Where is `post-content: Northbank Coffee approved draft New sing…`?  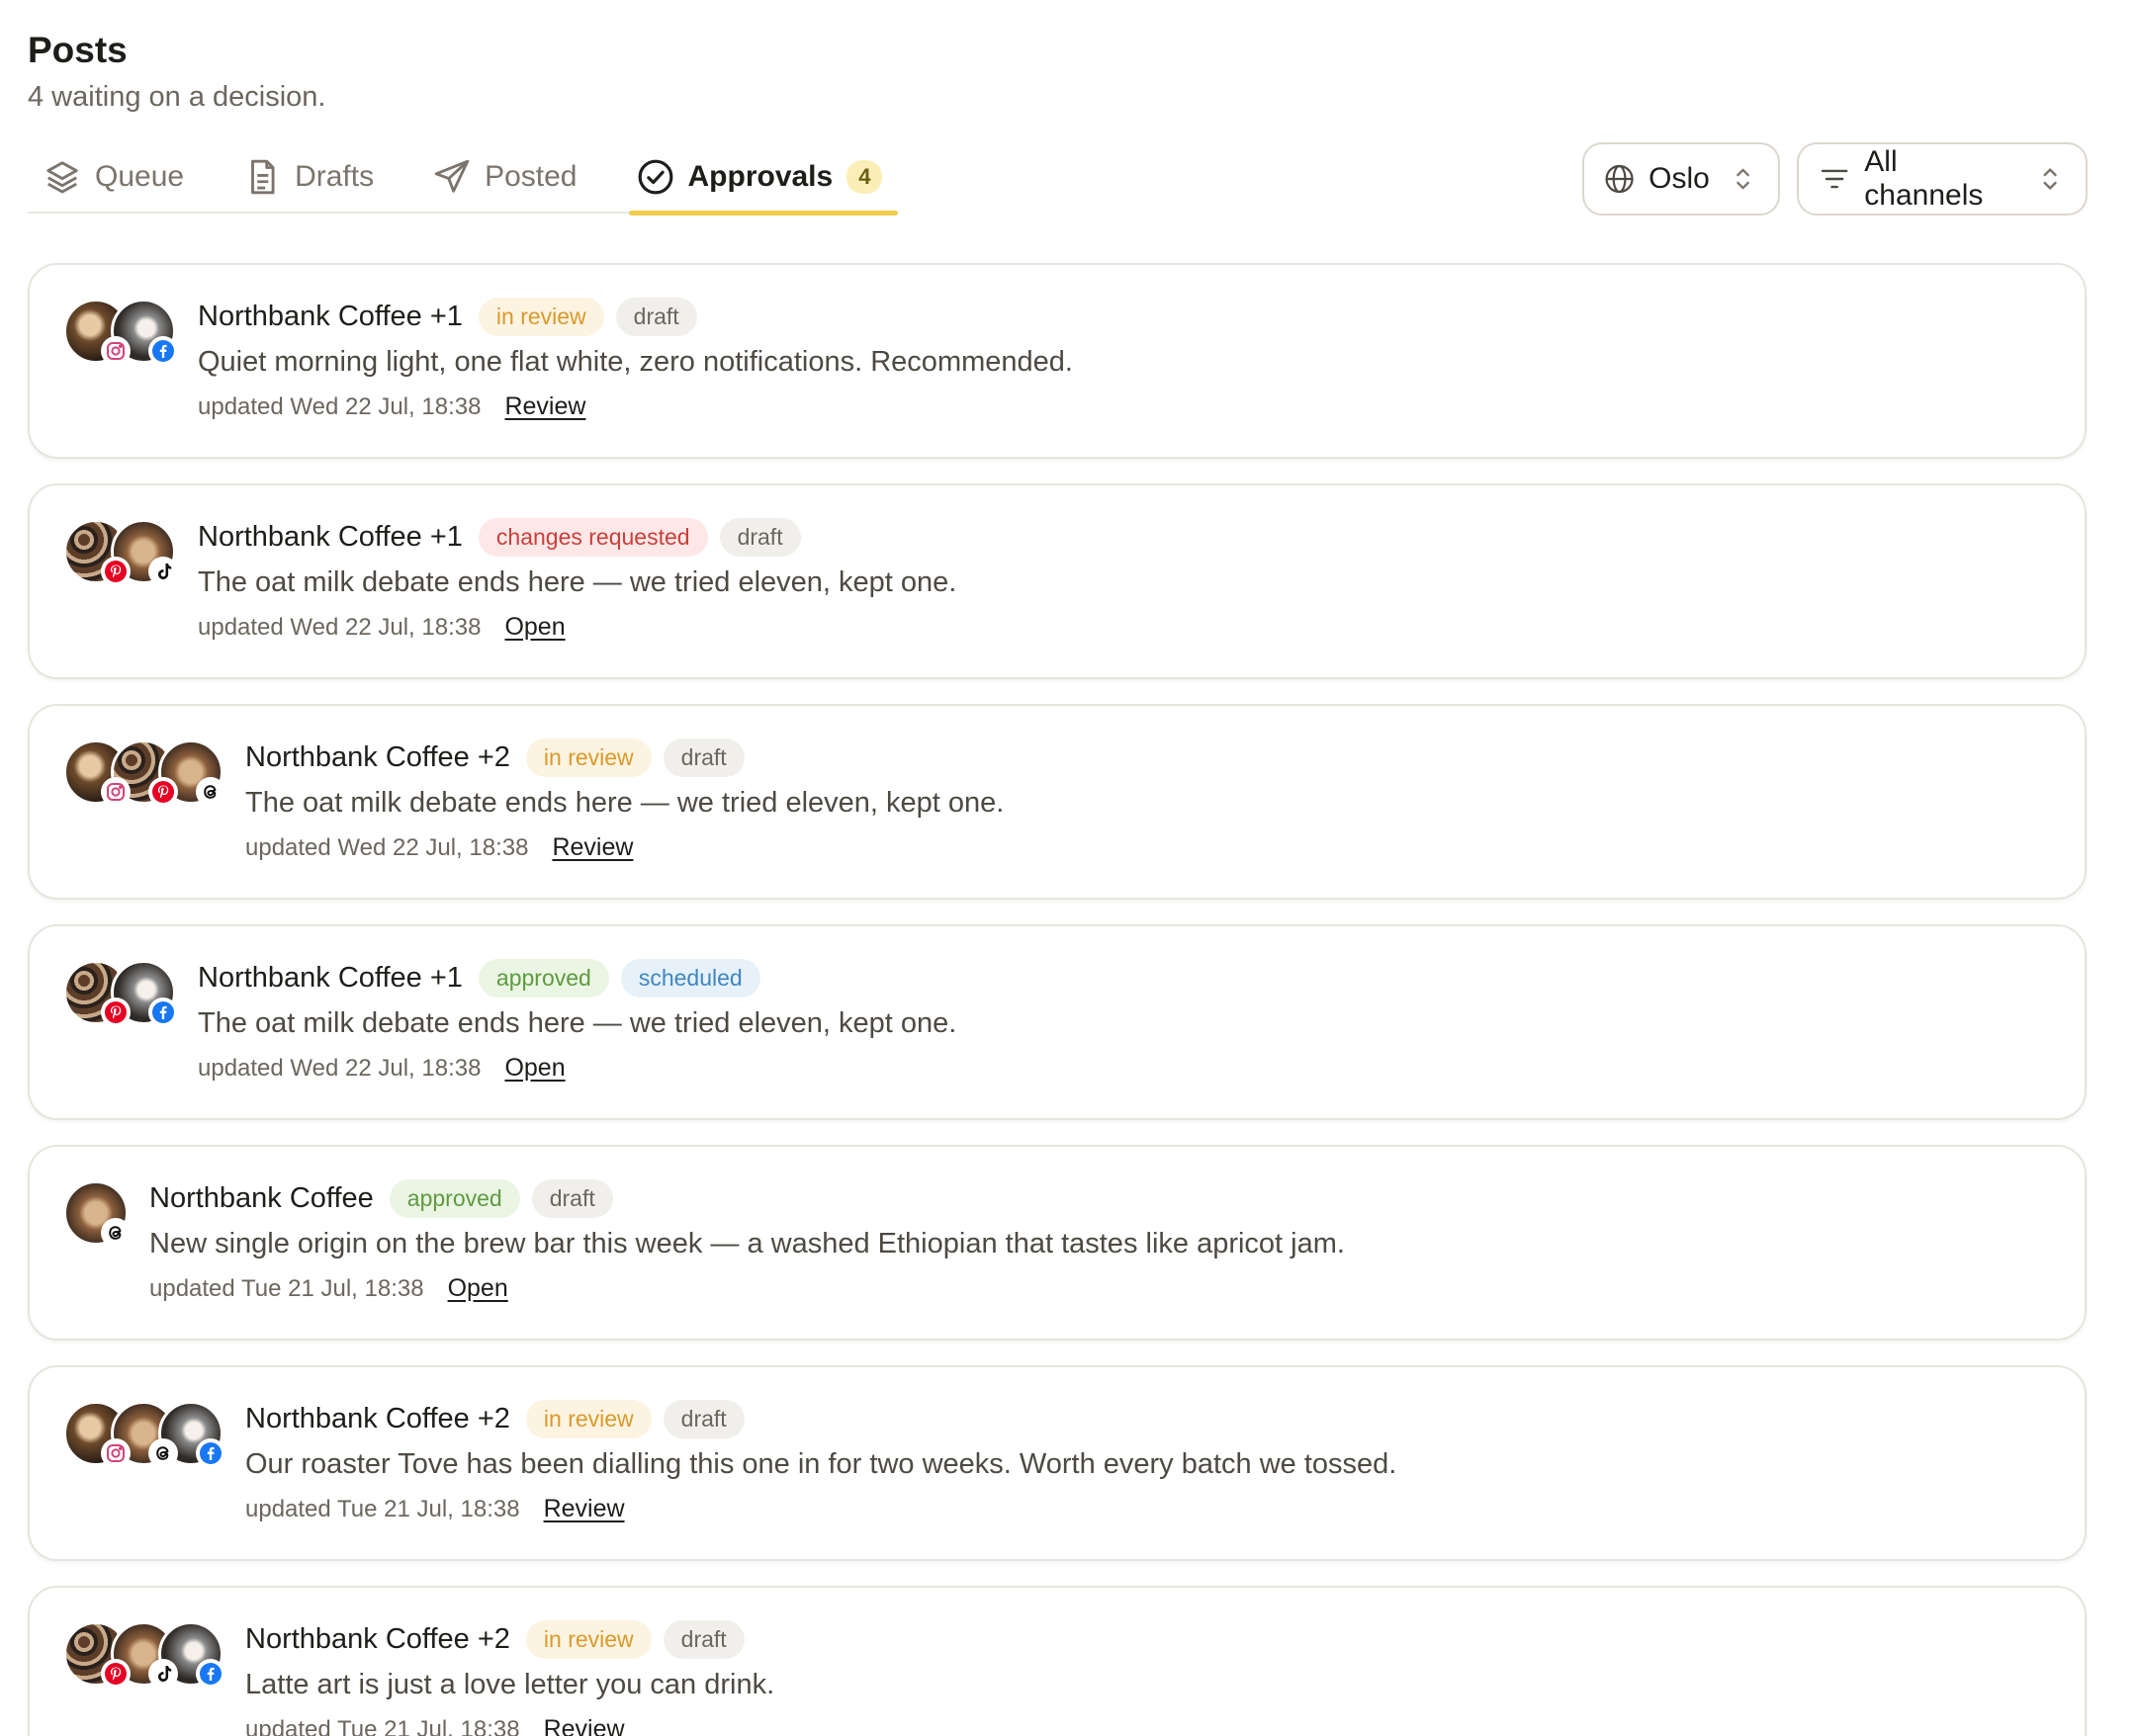 post-content: Northbank Coffee approved draft New sing… is located at coordinates (747, 1240).